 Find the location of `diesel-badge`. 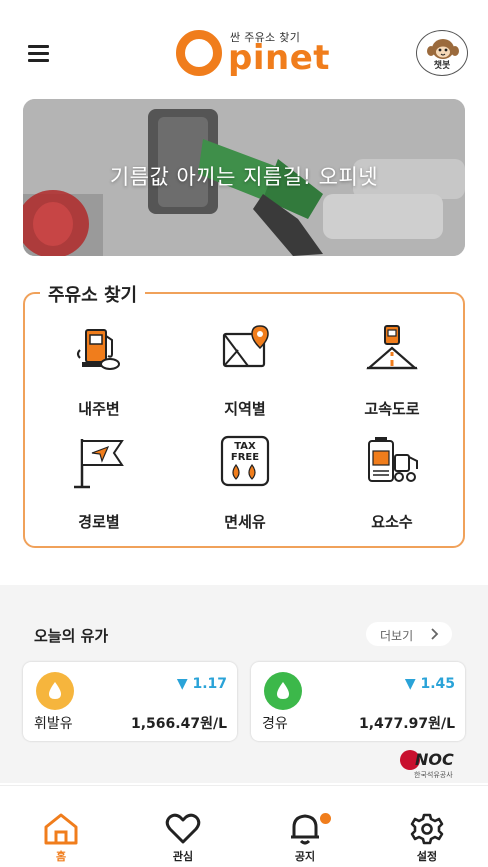

diesel-badge is located at coordinates (283, 691).